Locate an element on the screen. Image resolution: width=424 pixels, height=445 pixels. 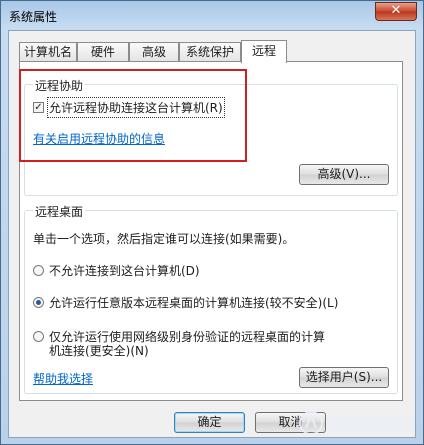
window-title: 系统属性 is located at coordinates (33, 17).